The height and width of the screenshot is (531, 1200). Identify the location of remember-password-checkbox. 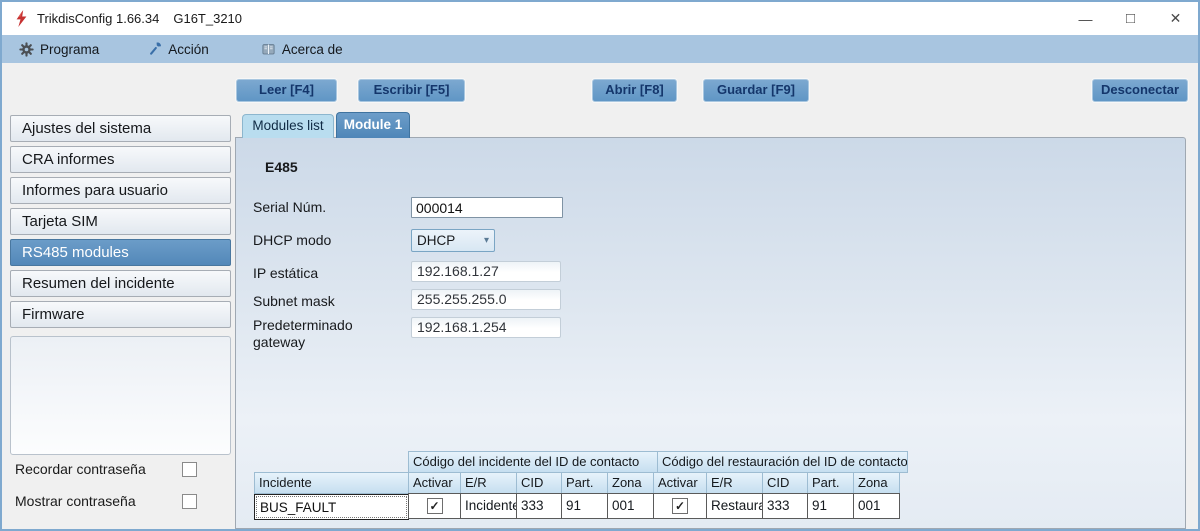
(189, 469).